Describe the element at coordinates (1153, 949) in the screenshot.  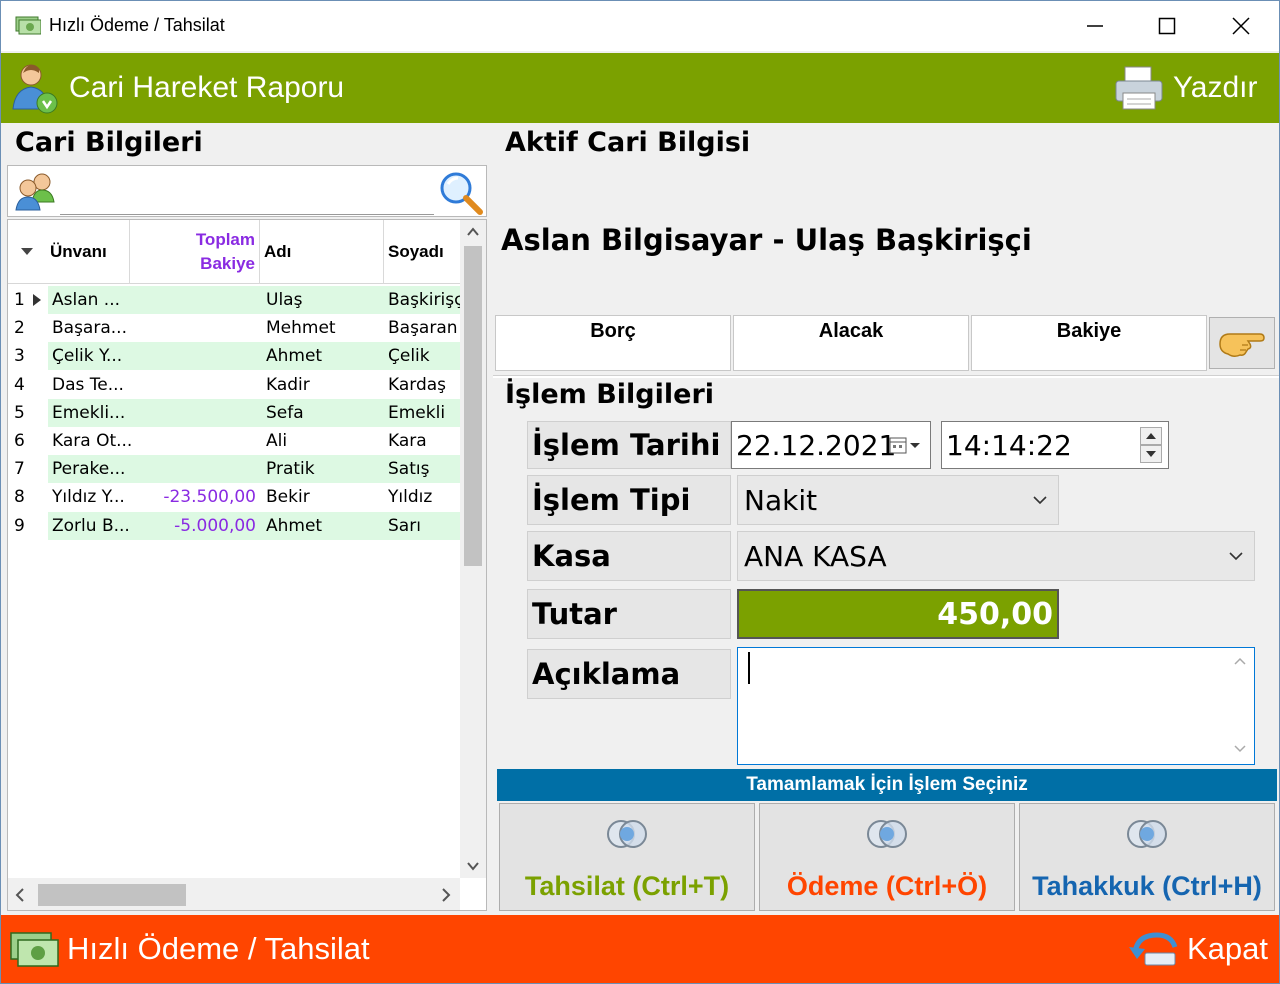
I see `exit-icon` at that location.